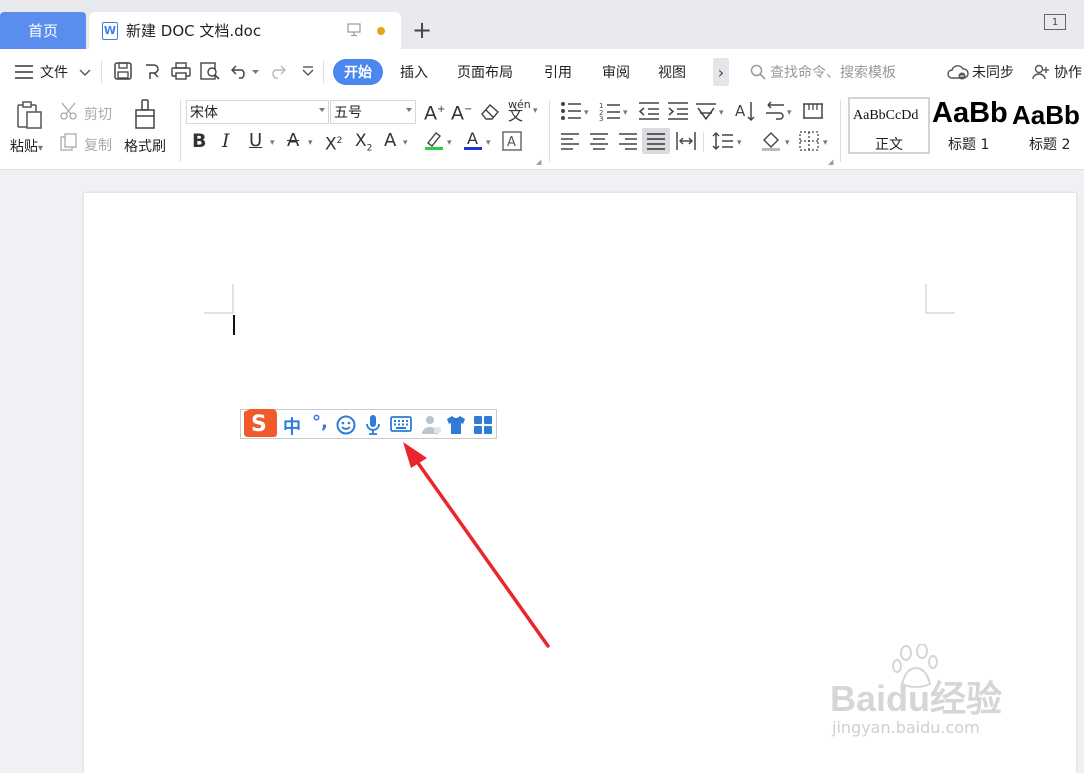 Image resolution: width=1084 pixels, height=773 pixels. I want to click on tab-view: 视图, so click(672, 72).